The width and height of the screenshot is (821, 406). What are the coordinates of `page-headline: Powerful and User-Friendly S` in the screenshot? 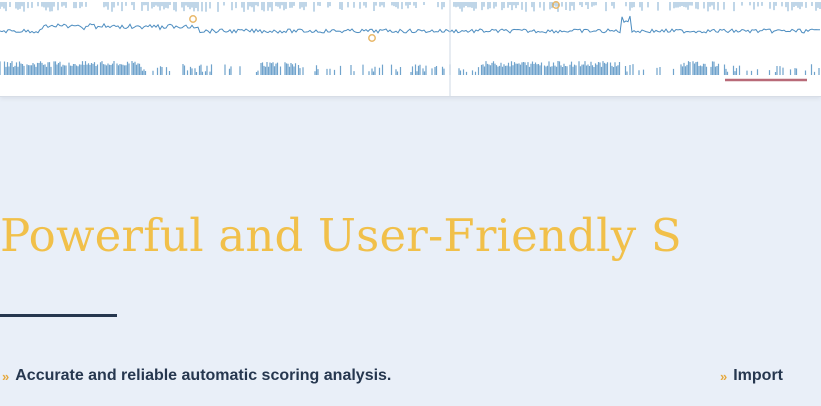 It's located at (341, 235).